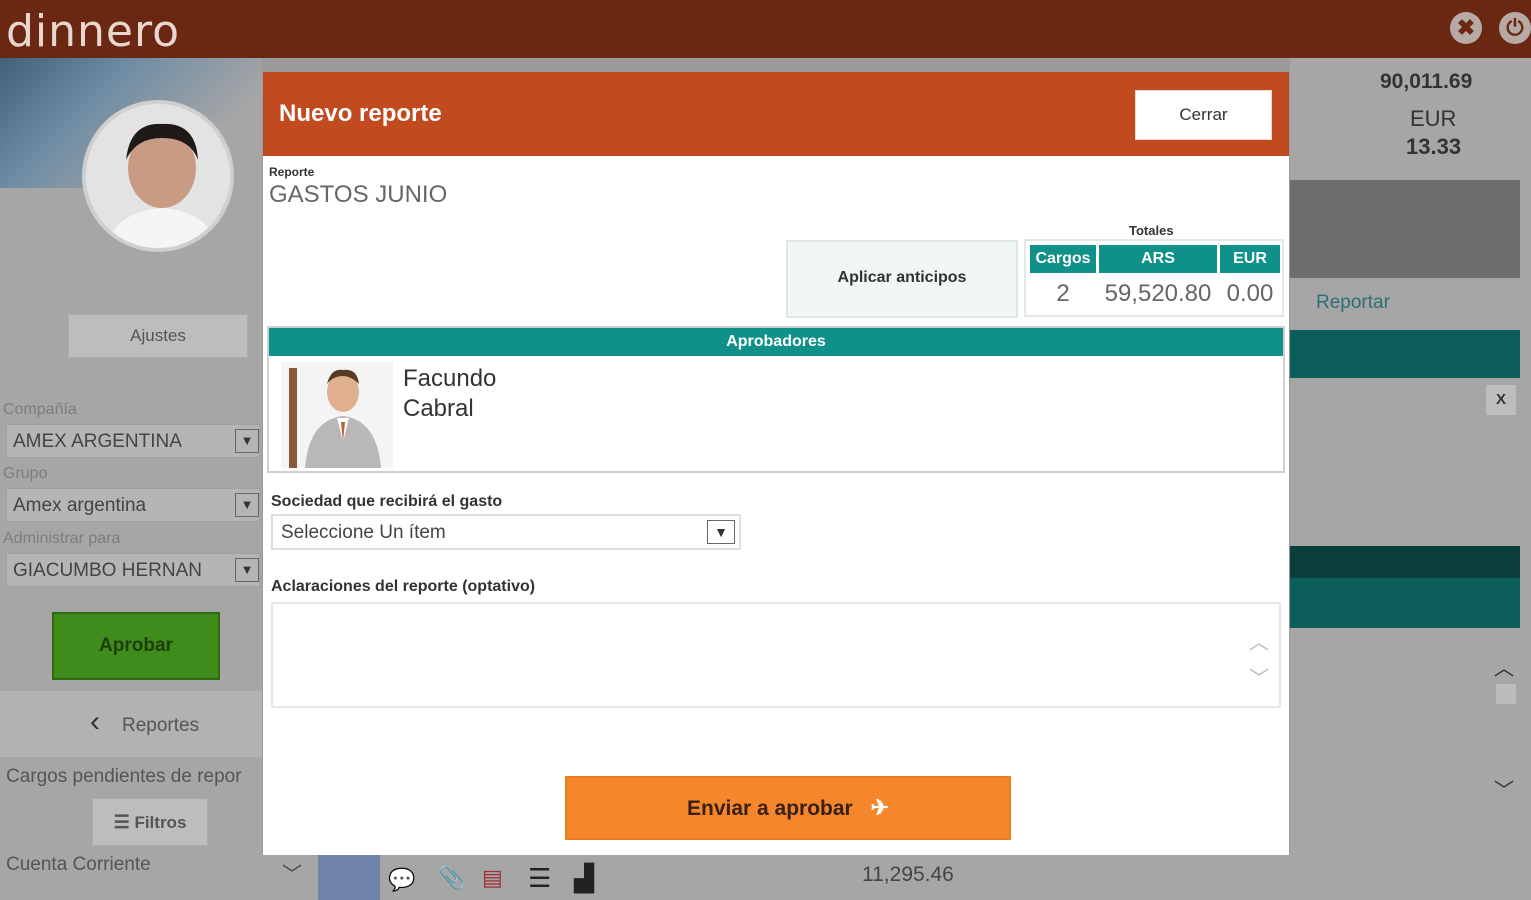 The image size is (1531, 900). What do you see at coordinates (492, 878) in the screenshot?
I see `pdf-icon: ▤` at bounding box center [492, 878].